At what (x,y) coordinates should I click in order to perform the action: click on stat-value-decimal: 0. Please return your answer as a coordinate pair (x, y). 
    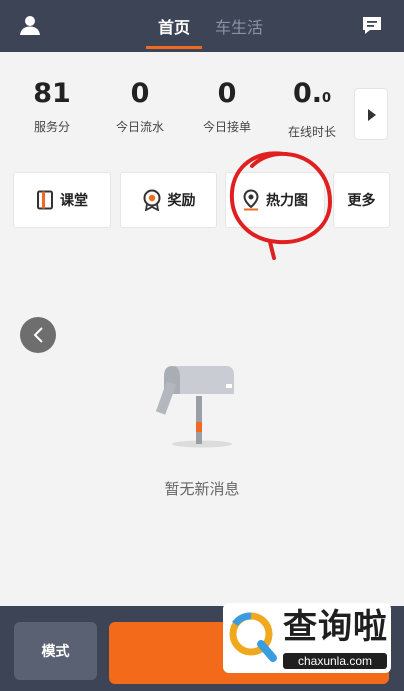
    Looking at the image, I should click on (327, 98).